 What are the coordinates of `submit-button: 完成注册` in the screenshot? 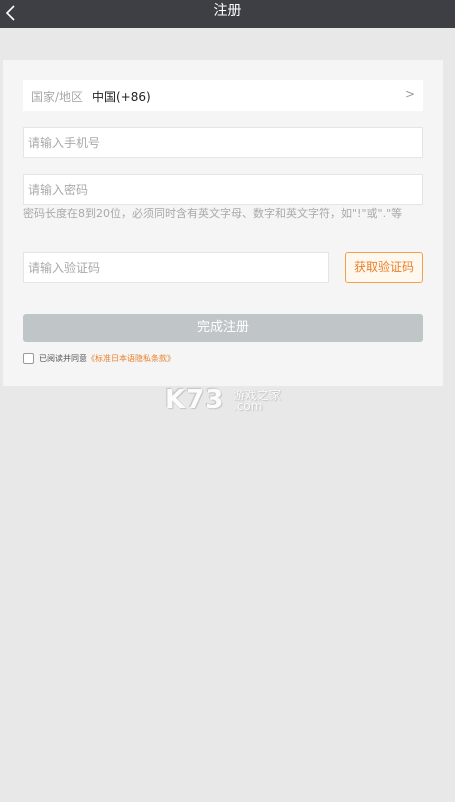 It's located at (223, 328).